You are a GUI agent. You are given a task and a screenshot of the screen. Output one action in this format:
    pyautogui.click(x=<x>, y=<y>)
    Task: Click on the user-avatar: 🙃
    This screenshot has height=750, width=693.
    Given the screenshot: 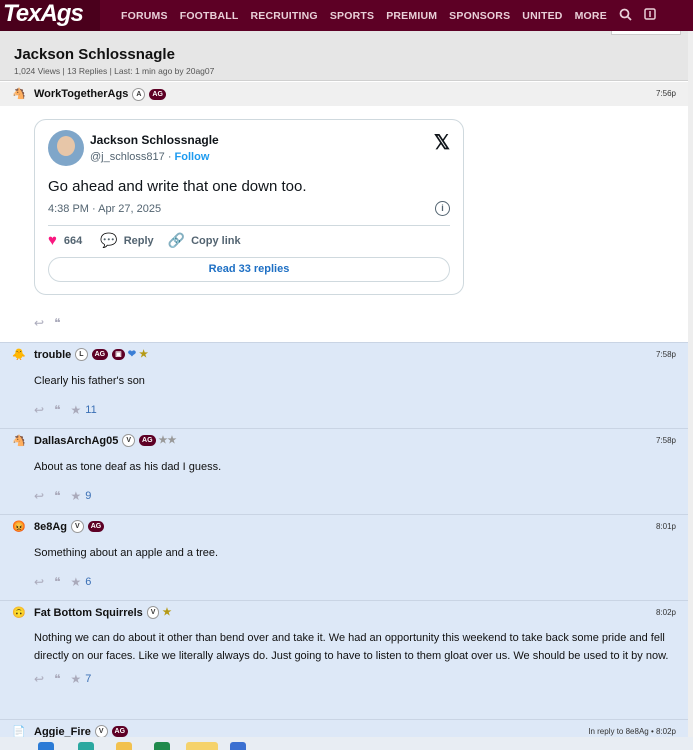 What is the action you would take?
    pyautogui.click(x=19, y=613)
    